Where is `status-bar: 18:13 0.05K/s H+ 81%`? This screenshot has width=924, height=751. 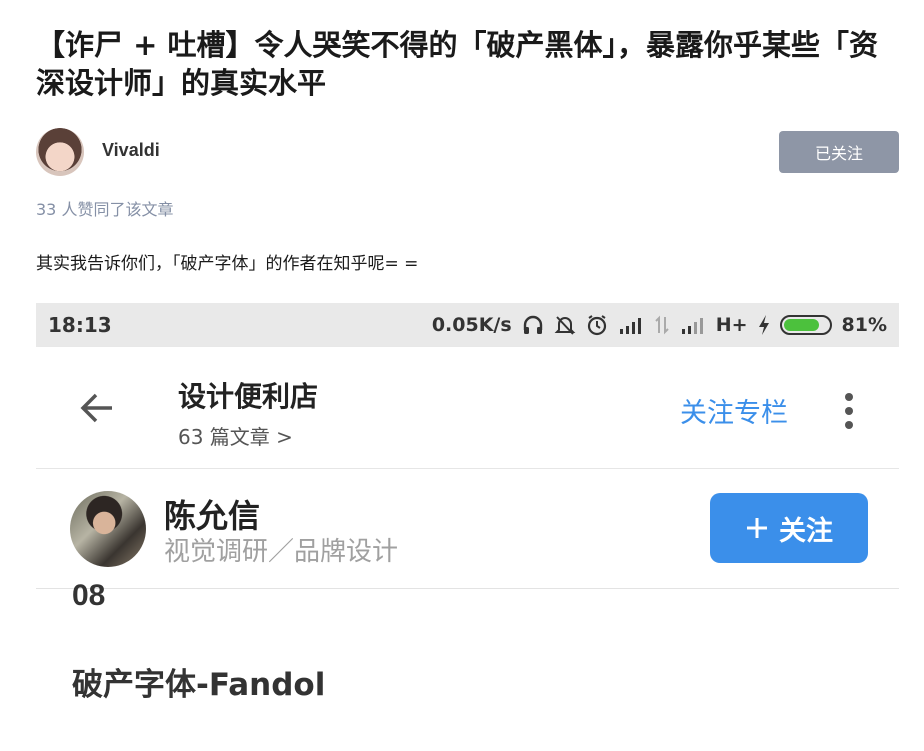 status-bar: 18:13 0.05K/s H+ 81% is located at coordinates (467, 325).